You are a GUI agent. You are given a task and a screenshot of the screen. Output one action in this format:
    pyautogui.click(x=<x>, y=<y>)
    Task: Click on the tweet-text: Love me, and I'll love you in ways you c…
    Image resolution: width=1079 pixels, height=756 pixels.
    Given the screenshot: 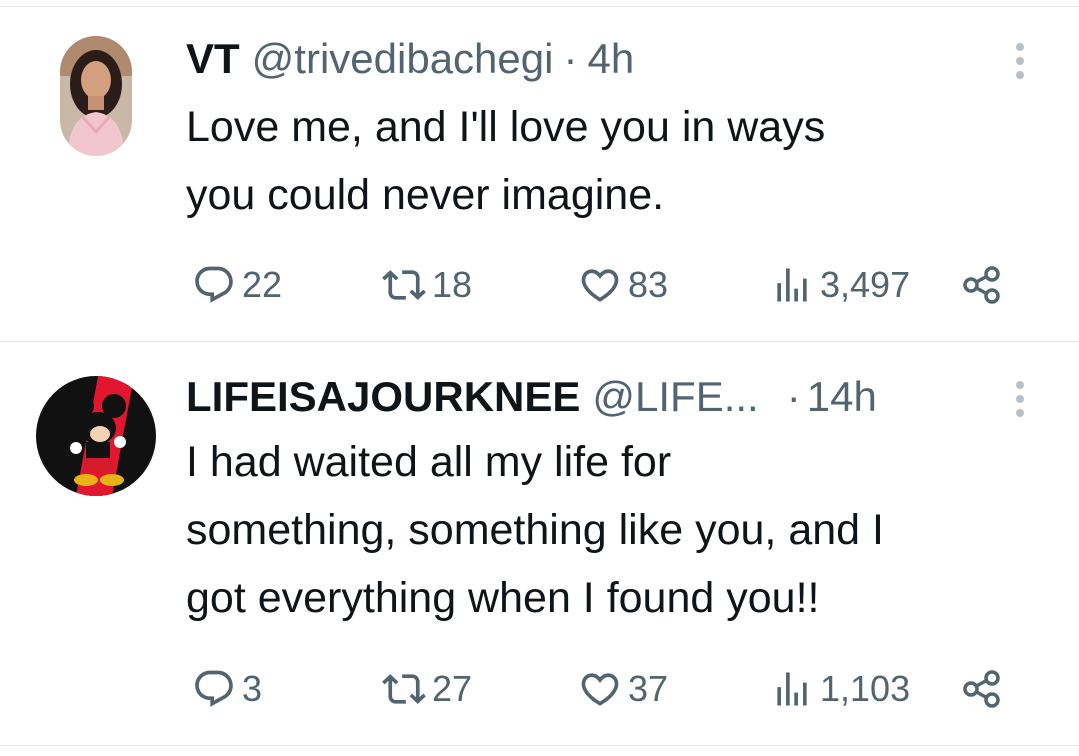 What is the action you would take?
    pyautogui.click(x=506, y=161)
    